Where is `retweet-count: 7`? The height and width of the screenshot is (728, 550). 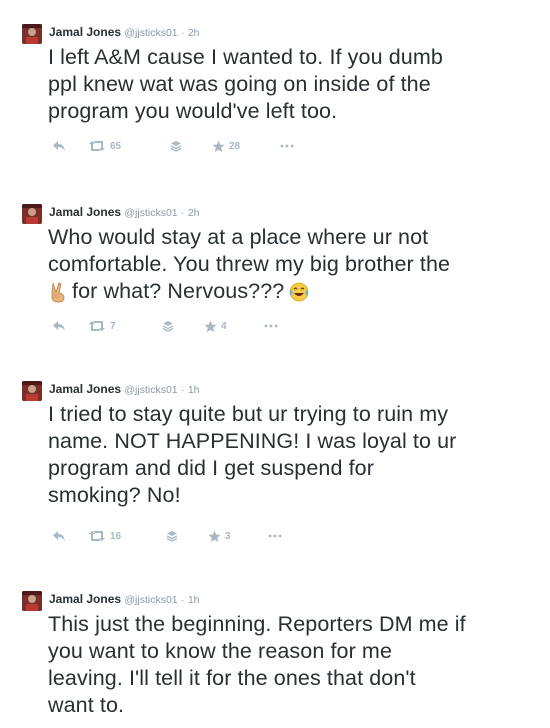
retweet-count: 7 is located at coordinates (113, 326).